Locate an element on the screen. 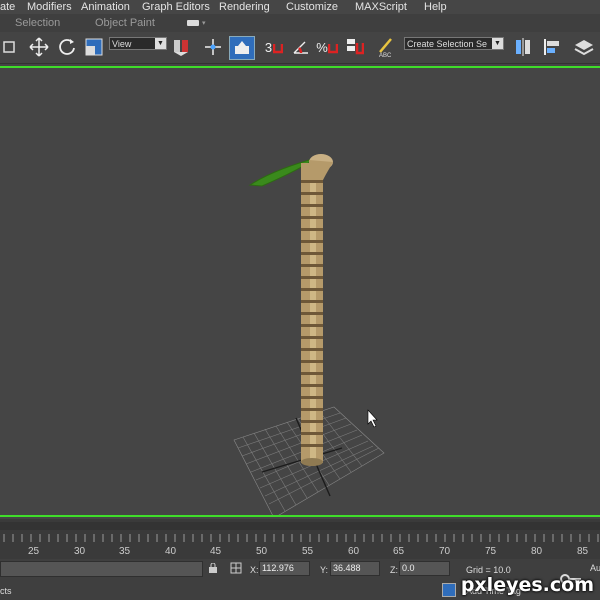 The image size is (600, 600). timeline-tick-label: 40 is located at coordinates (171, 551).